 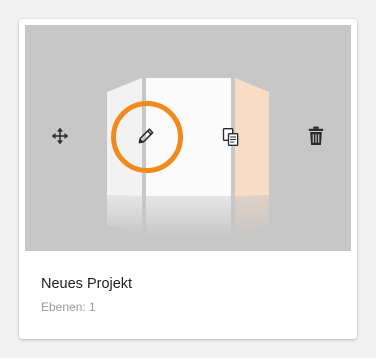 I want to click on delete-button, so click(x=316, y=136).